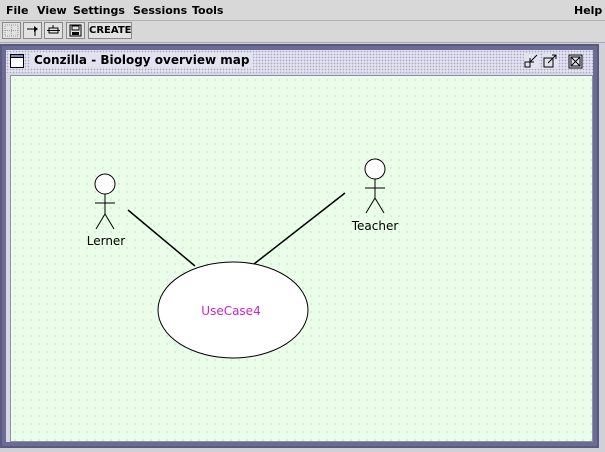 This screenshot has height=452, width=605. What do you see at coordinates (531, 61) in the screenshot?
I see `minimize-icon` at bounding box center [531, 61].